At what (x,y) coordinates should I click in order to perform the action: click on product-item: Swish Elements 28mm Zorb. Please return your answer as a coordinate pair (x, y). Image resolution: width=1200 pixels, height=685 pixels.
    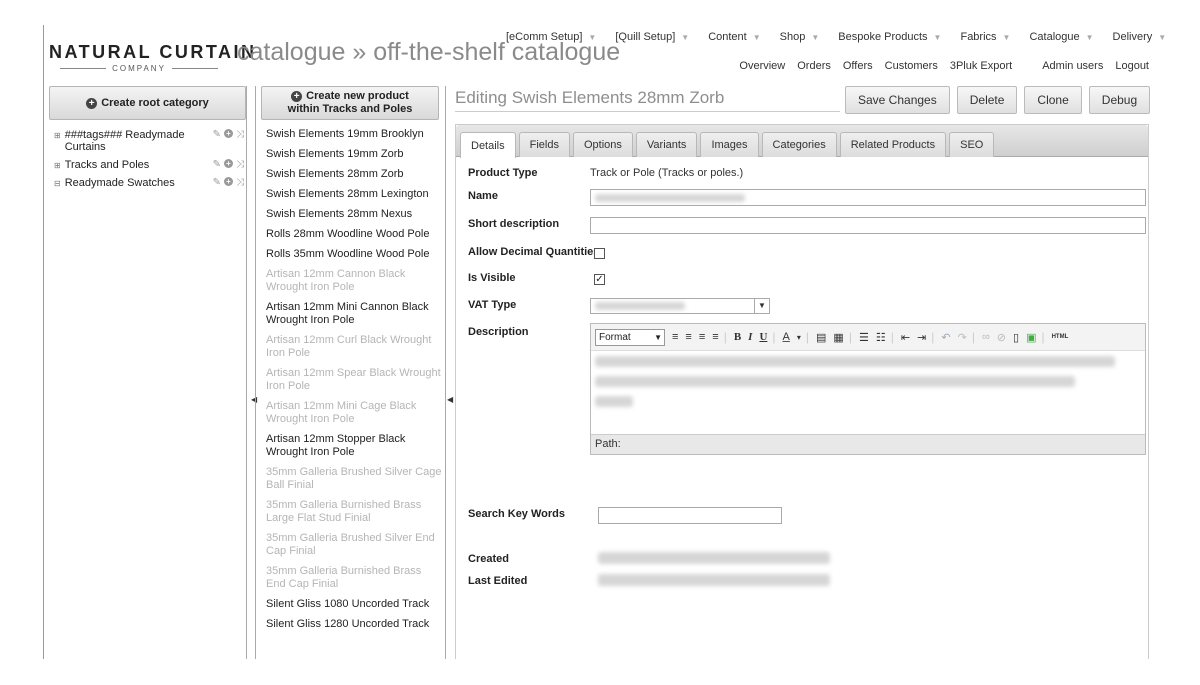
    Looking at the image, I should click on (354, 174).